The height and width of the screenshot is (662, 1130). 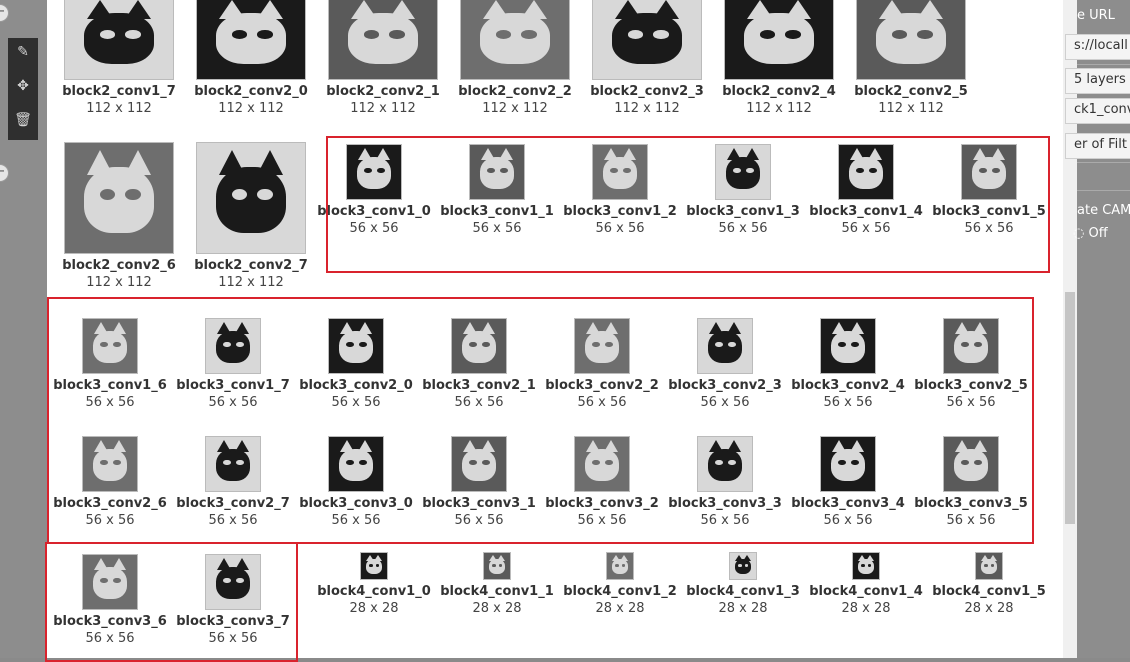 I want to click on cam-off-radio: ◌ Off, so click(x=1090, y=233).